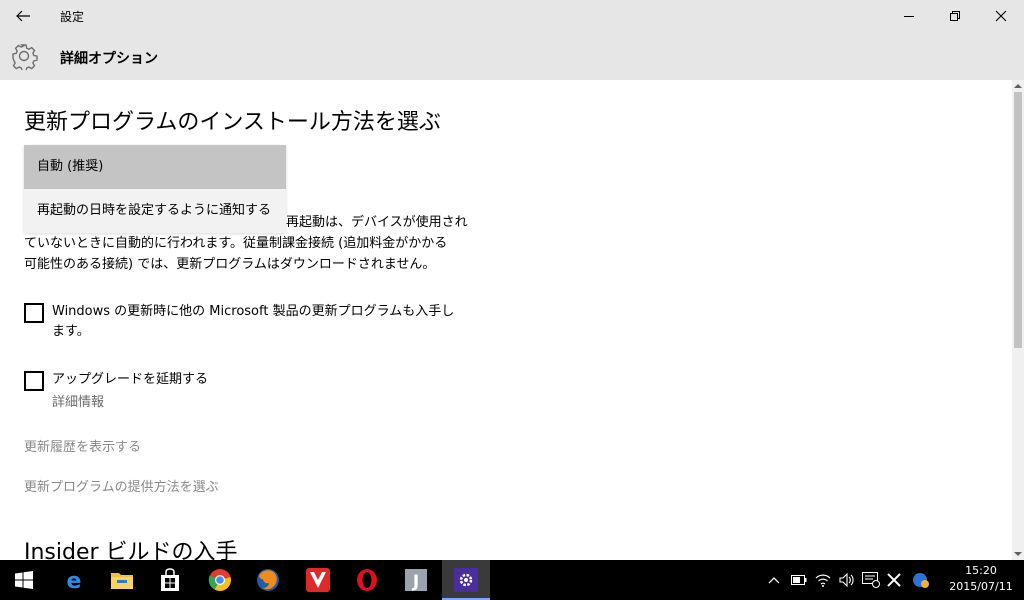  I want to click on settings-icon, so click(466, 580).